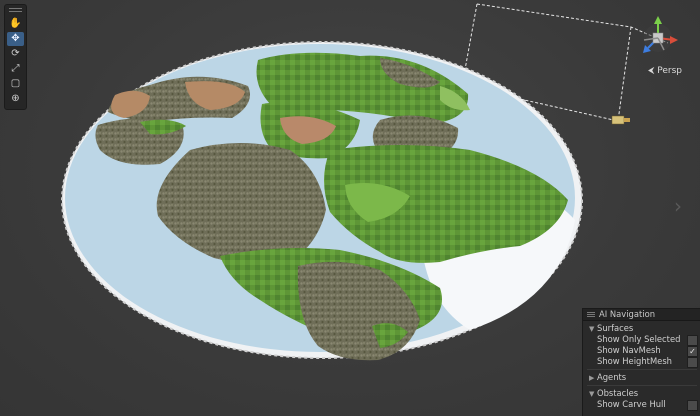 Image resolution: width=700 pixels, height=416 pixels. I want to click on scene-tools-toolbar: ✋ ✥ ⟳ ⤢ ▢ ⊕, so click(15, 57).